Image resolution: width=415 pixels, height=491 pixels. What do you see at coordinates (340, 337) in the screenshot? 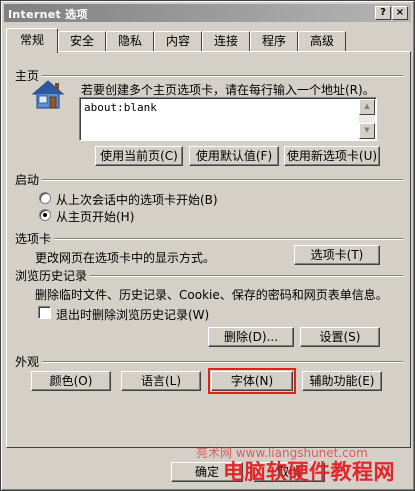
I see `history-settings-button: 设置(S)` at bounding box center [340, 337].